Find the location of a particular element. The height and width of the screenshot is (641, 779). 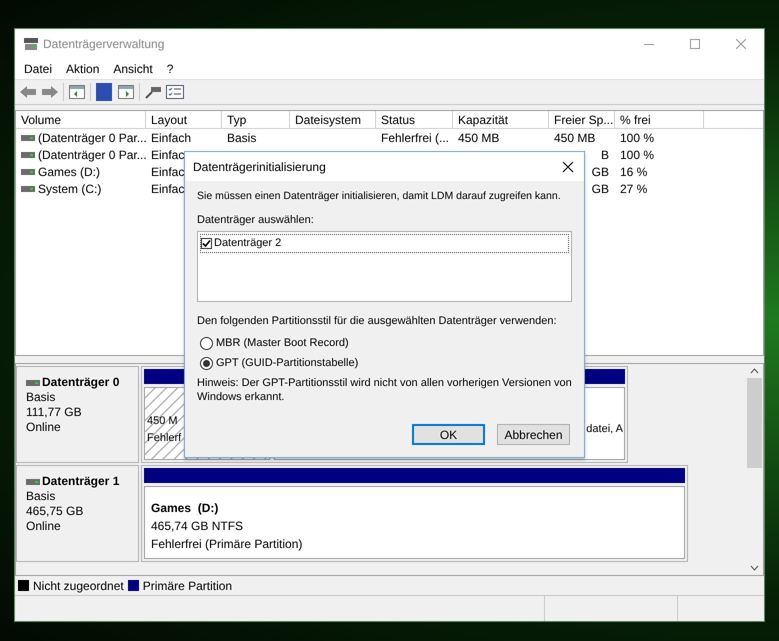

disk-size: 465,75 GB is located at coordinates (55, 511).